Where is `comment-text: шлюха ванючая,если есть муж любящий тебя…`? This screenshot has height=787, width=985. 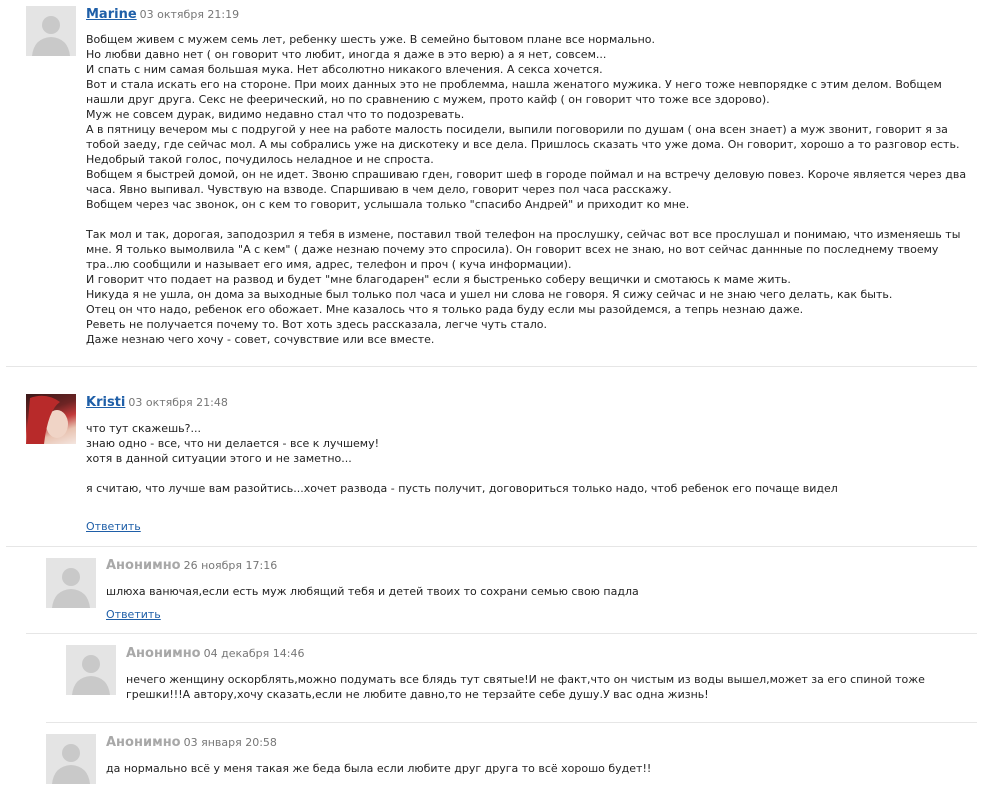
comment-text: шлюха ванючая,если есть муж любящий тебя… is located at coordinates (372, 591).